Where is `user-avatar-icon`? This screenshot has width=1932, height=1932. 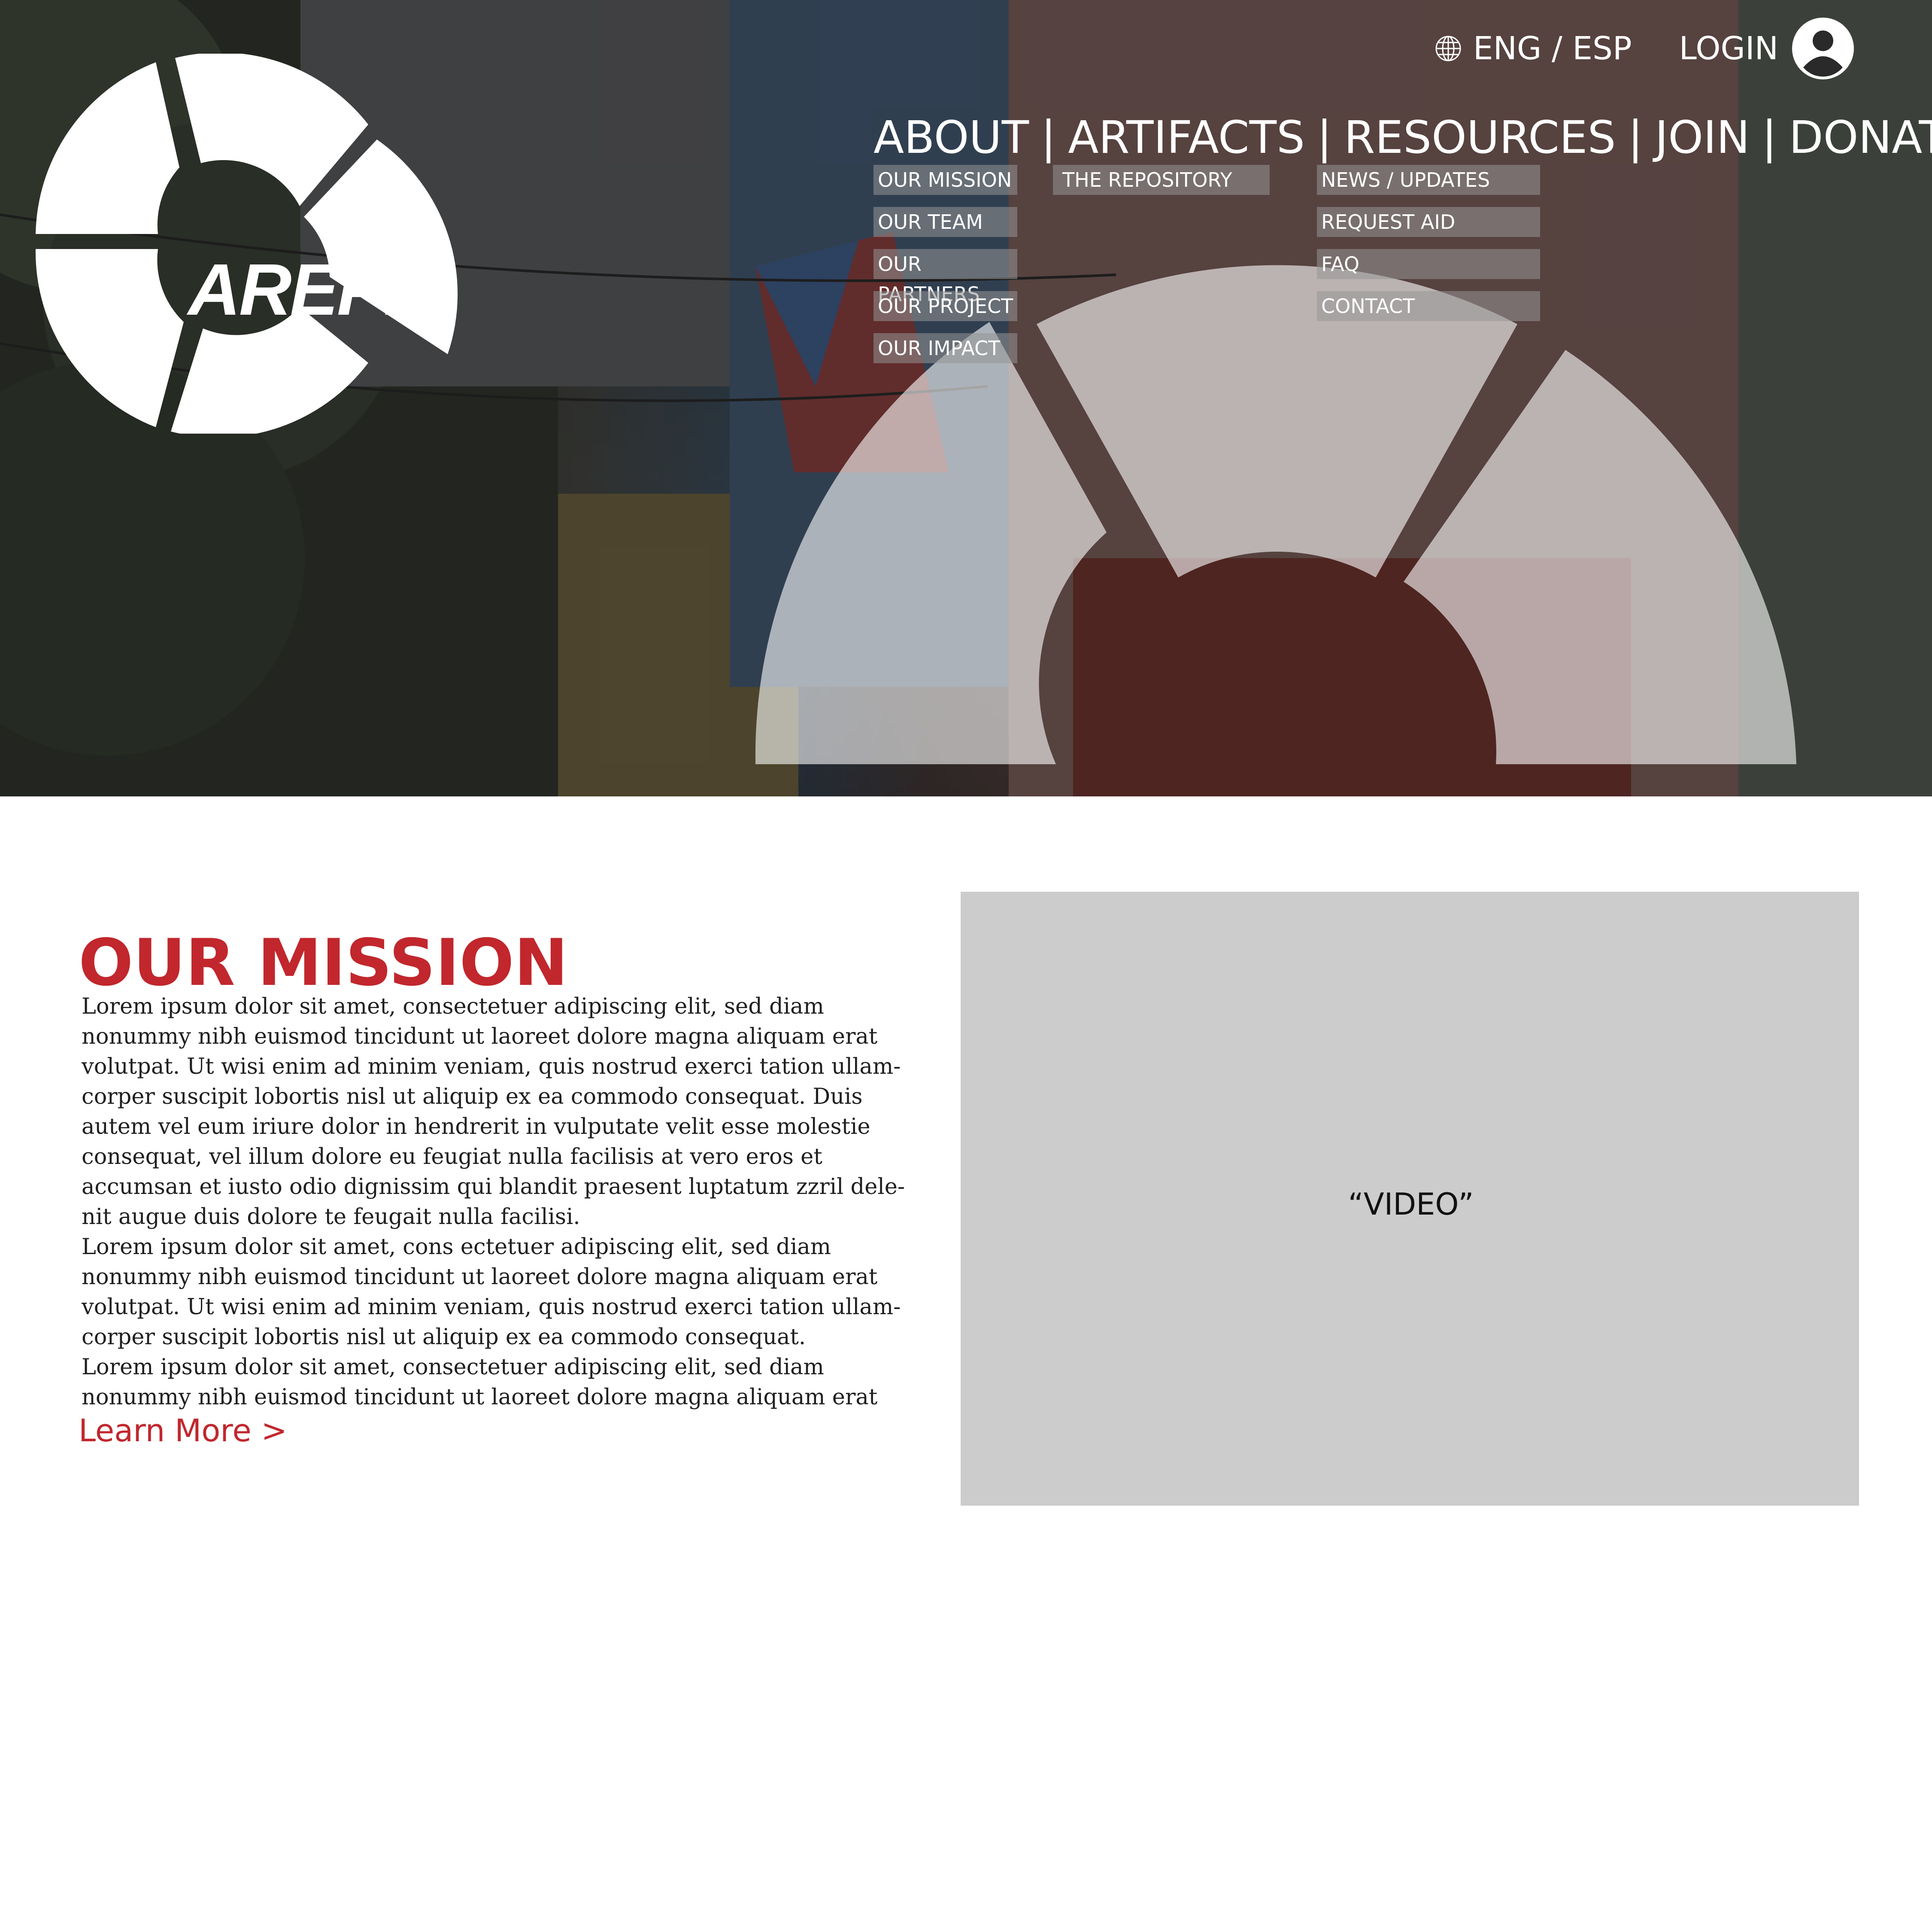
user-avatar-icon is located at coordinates (1823, 48).